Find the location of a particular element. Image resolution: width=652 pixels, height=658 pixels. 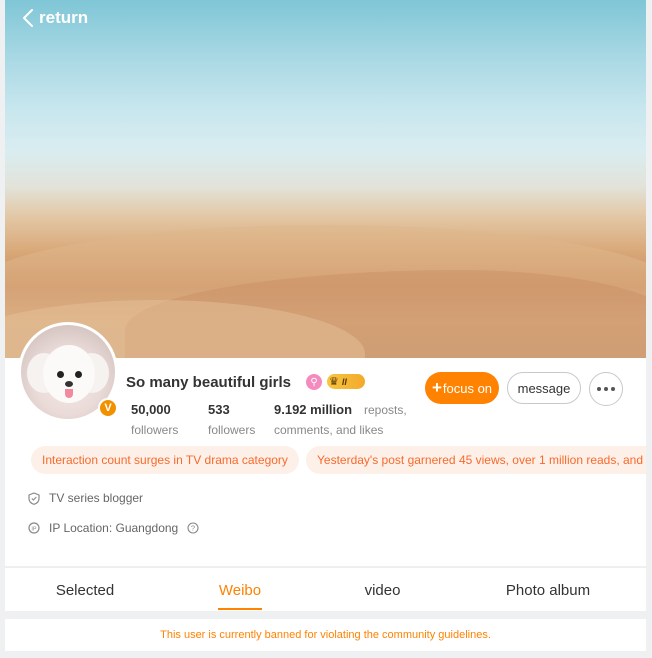

profile-name: So many beautiful girls is located at coordinates (209, 382).